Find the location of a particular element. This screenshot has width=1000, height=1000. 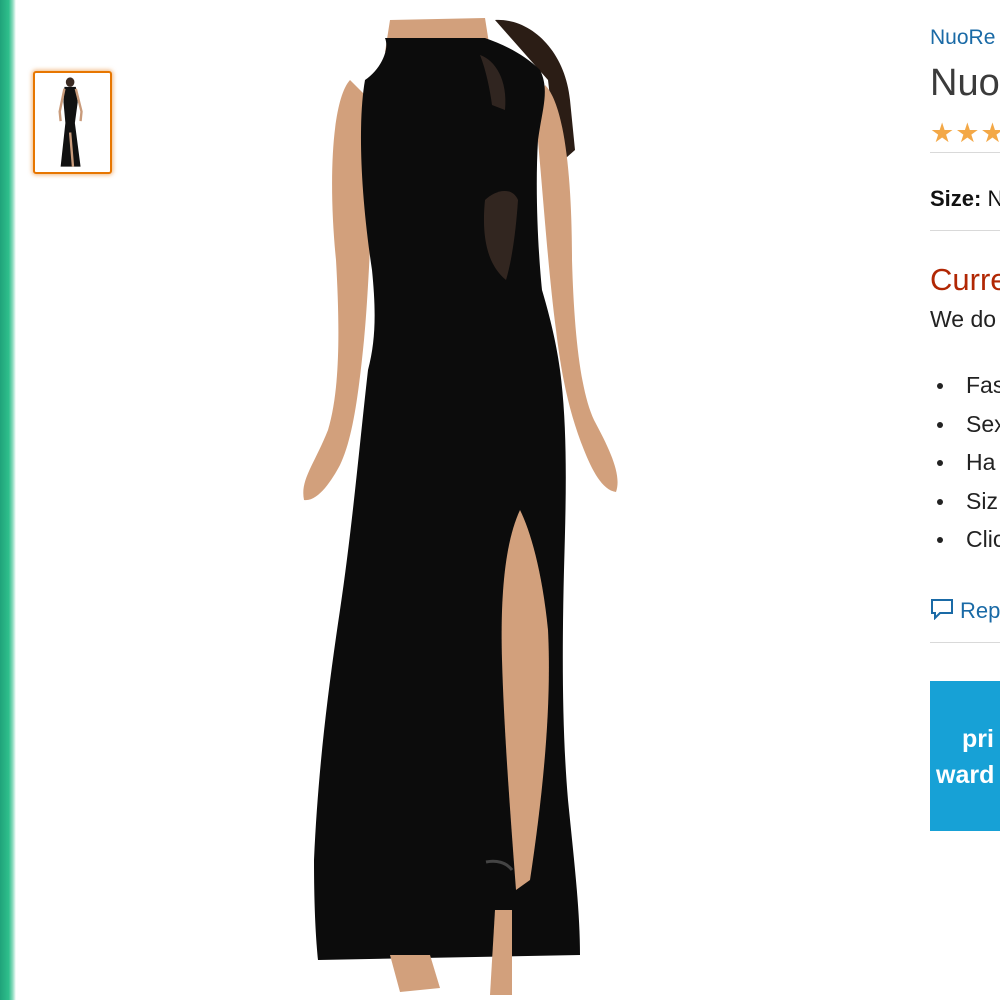

product-title: Nuo is located at coordinates (965, 83).